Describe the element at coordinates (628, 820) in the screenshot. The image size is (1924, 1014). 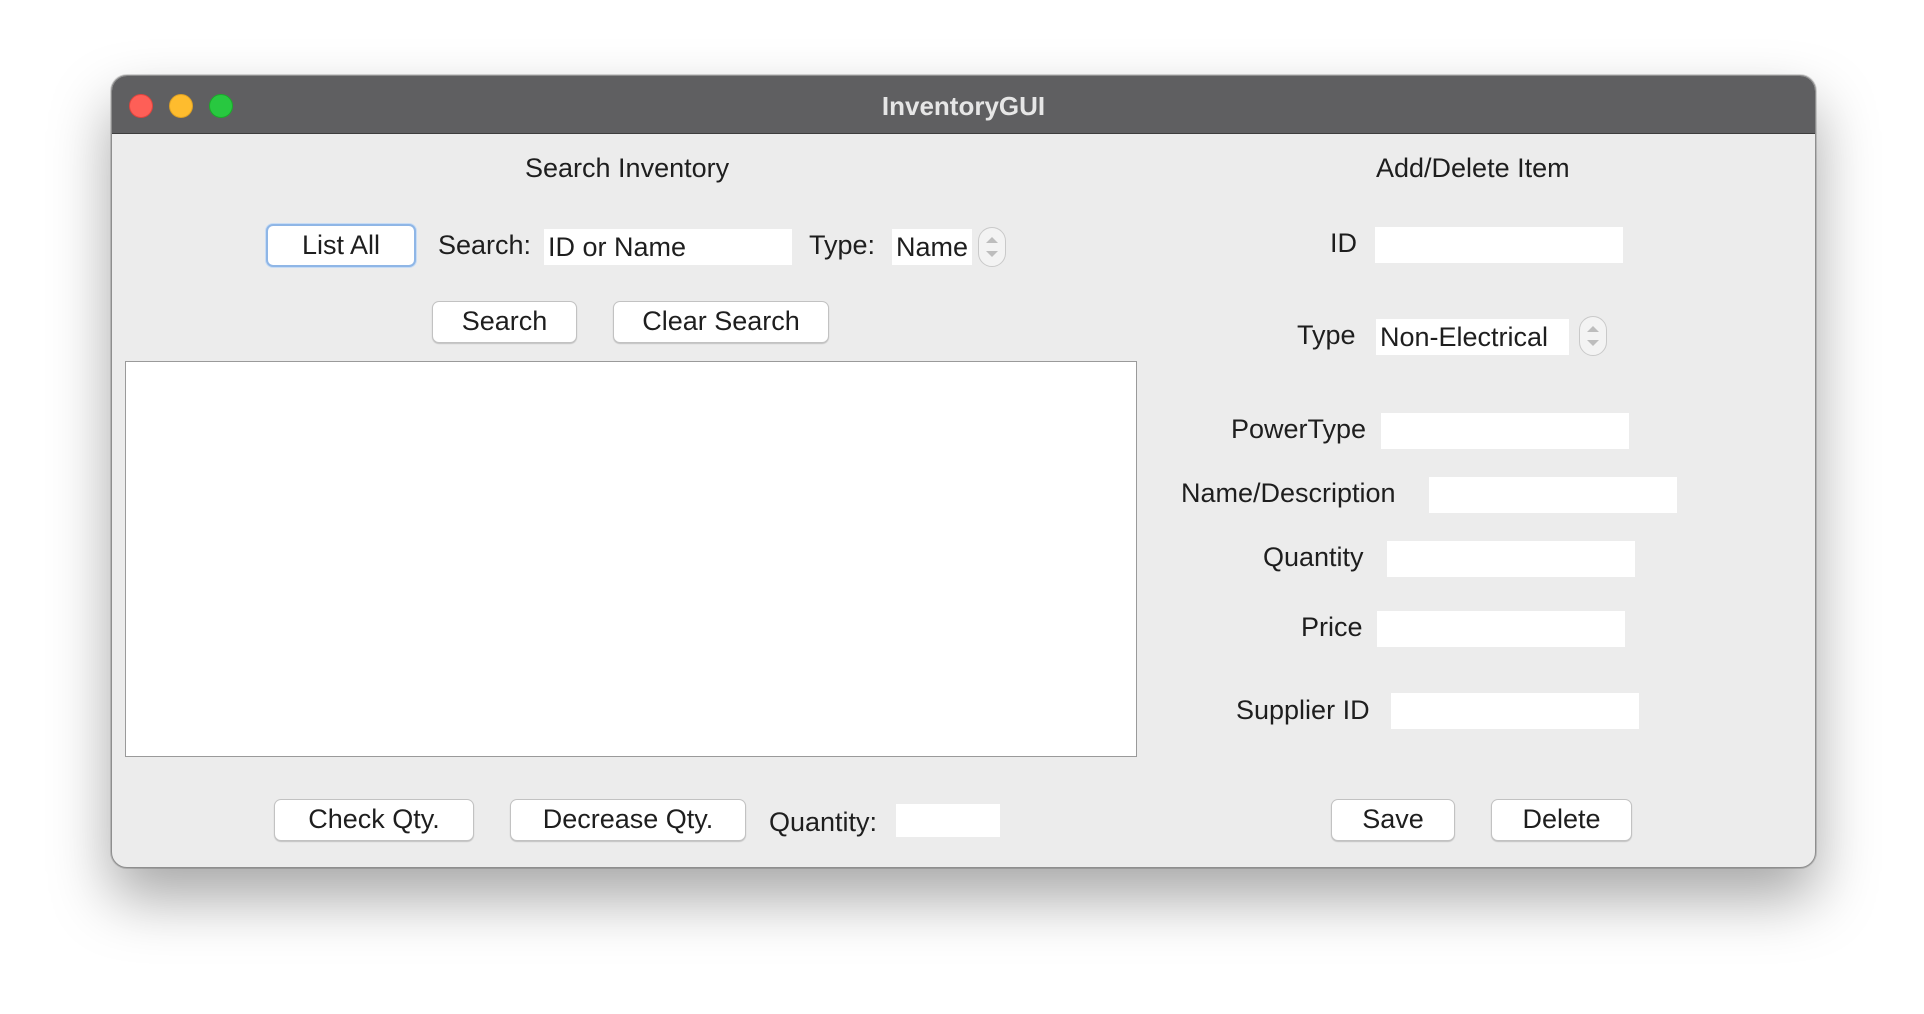
I see `decrease-qty-button: Decrease Qty.` at that location.